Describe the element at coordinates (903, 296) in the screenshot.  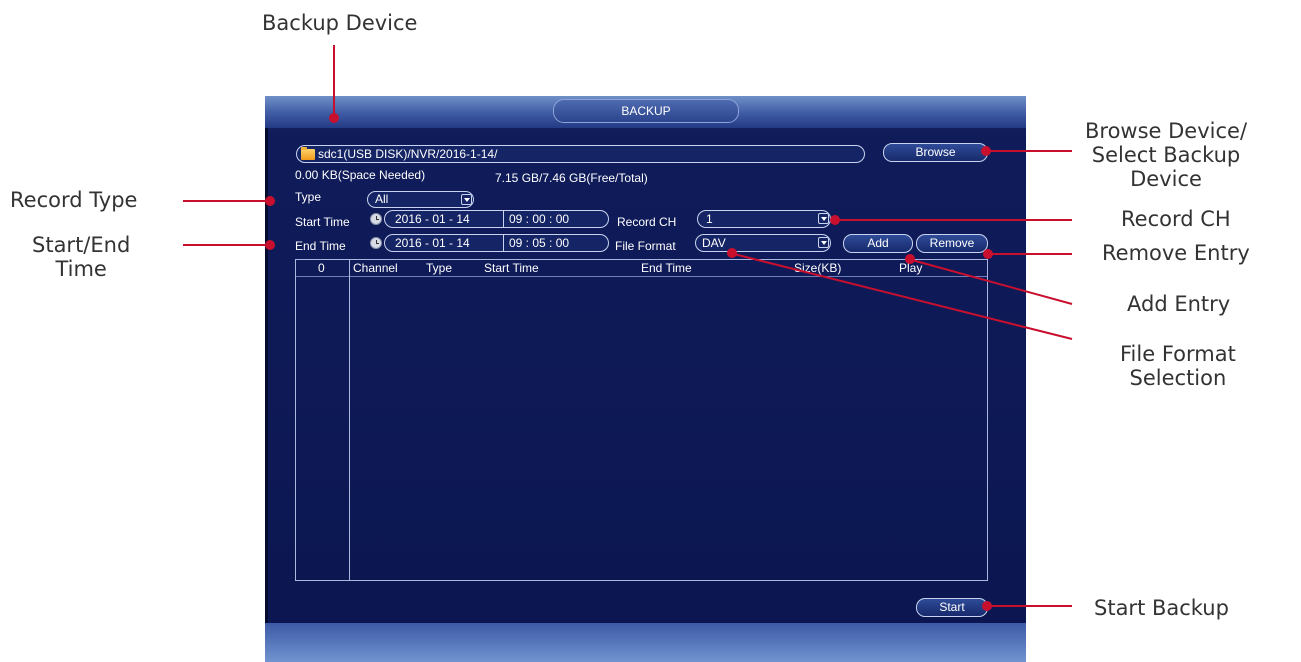
I see `leader-file-format` at that location.